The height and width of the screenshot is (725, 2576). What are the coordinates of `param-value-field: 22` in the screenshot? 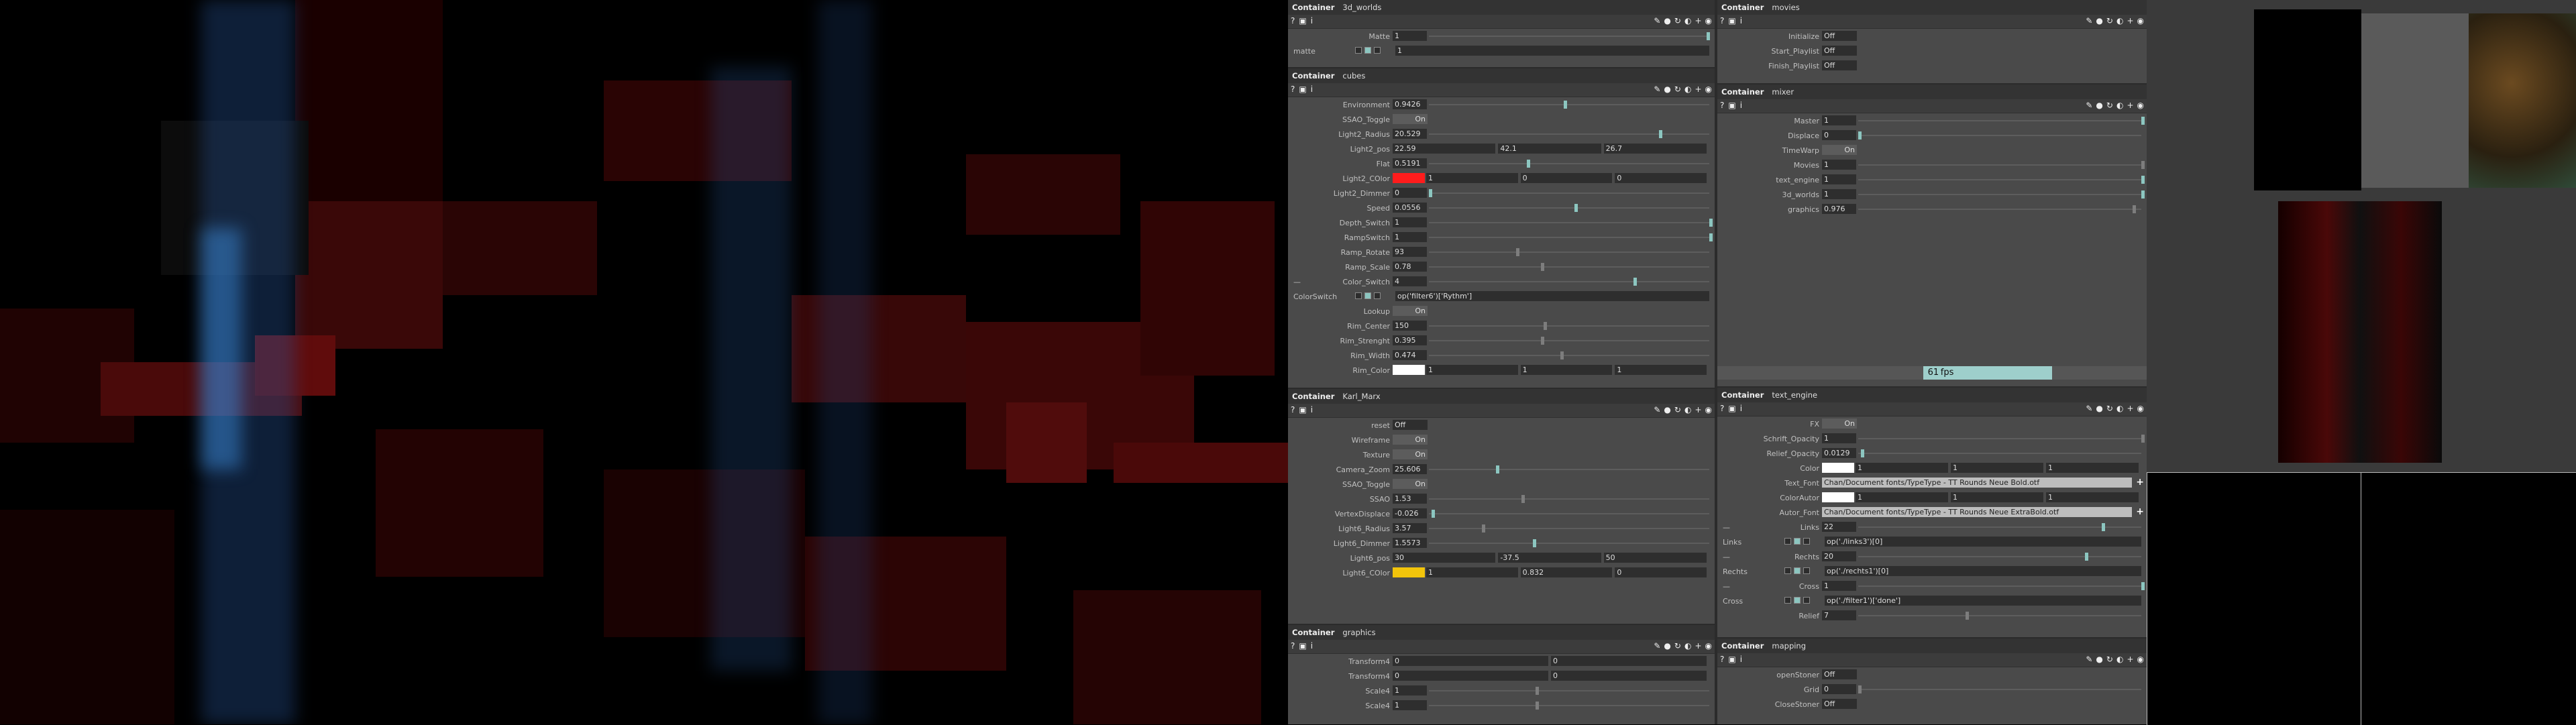 It's located at (1839, 527).